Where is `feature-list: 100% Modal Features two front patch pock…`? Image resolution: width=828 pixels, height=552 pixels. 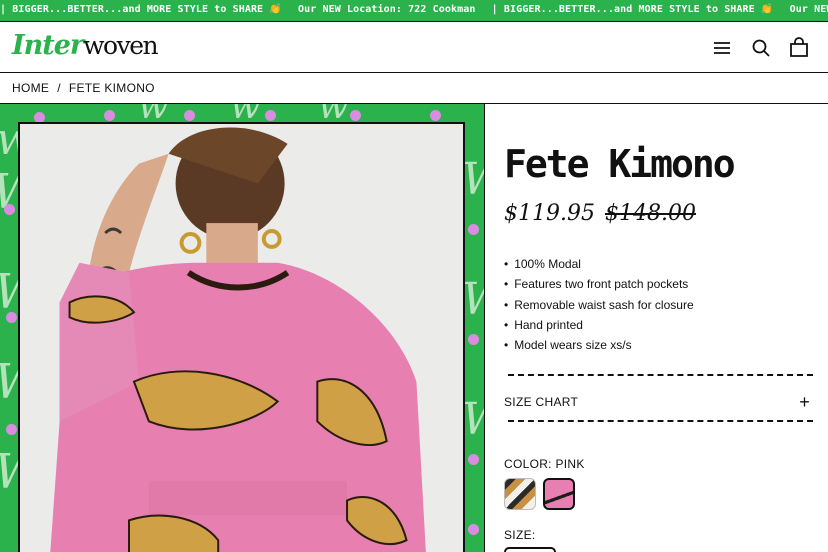 feature-list: 100% Modal Features two front patch pock… is located at coordinates (599, 304).